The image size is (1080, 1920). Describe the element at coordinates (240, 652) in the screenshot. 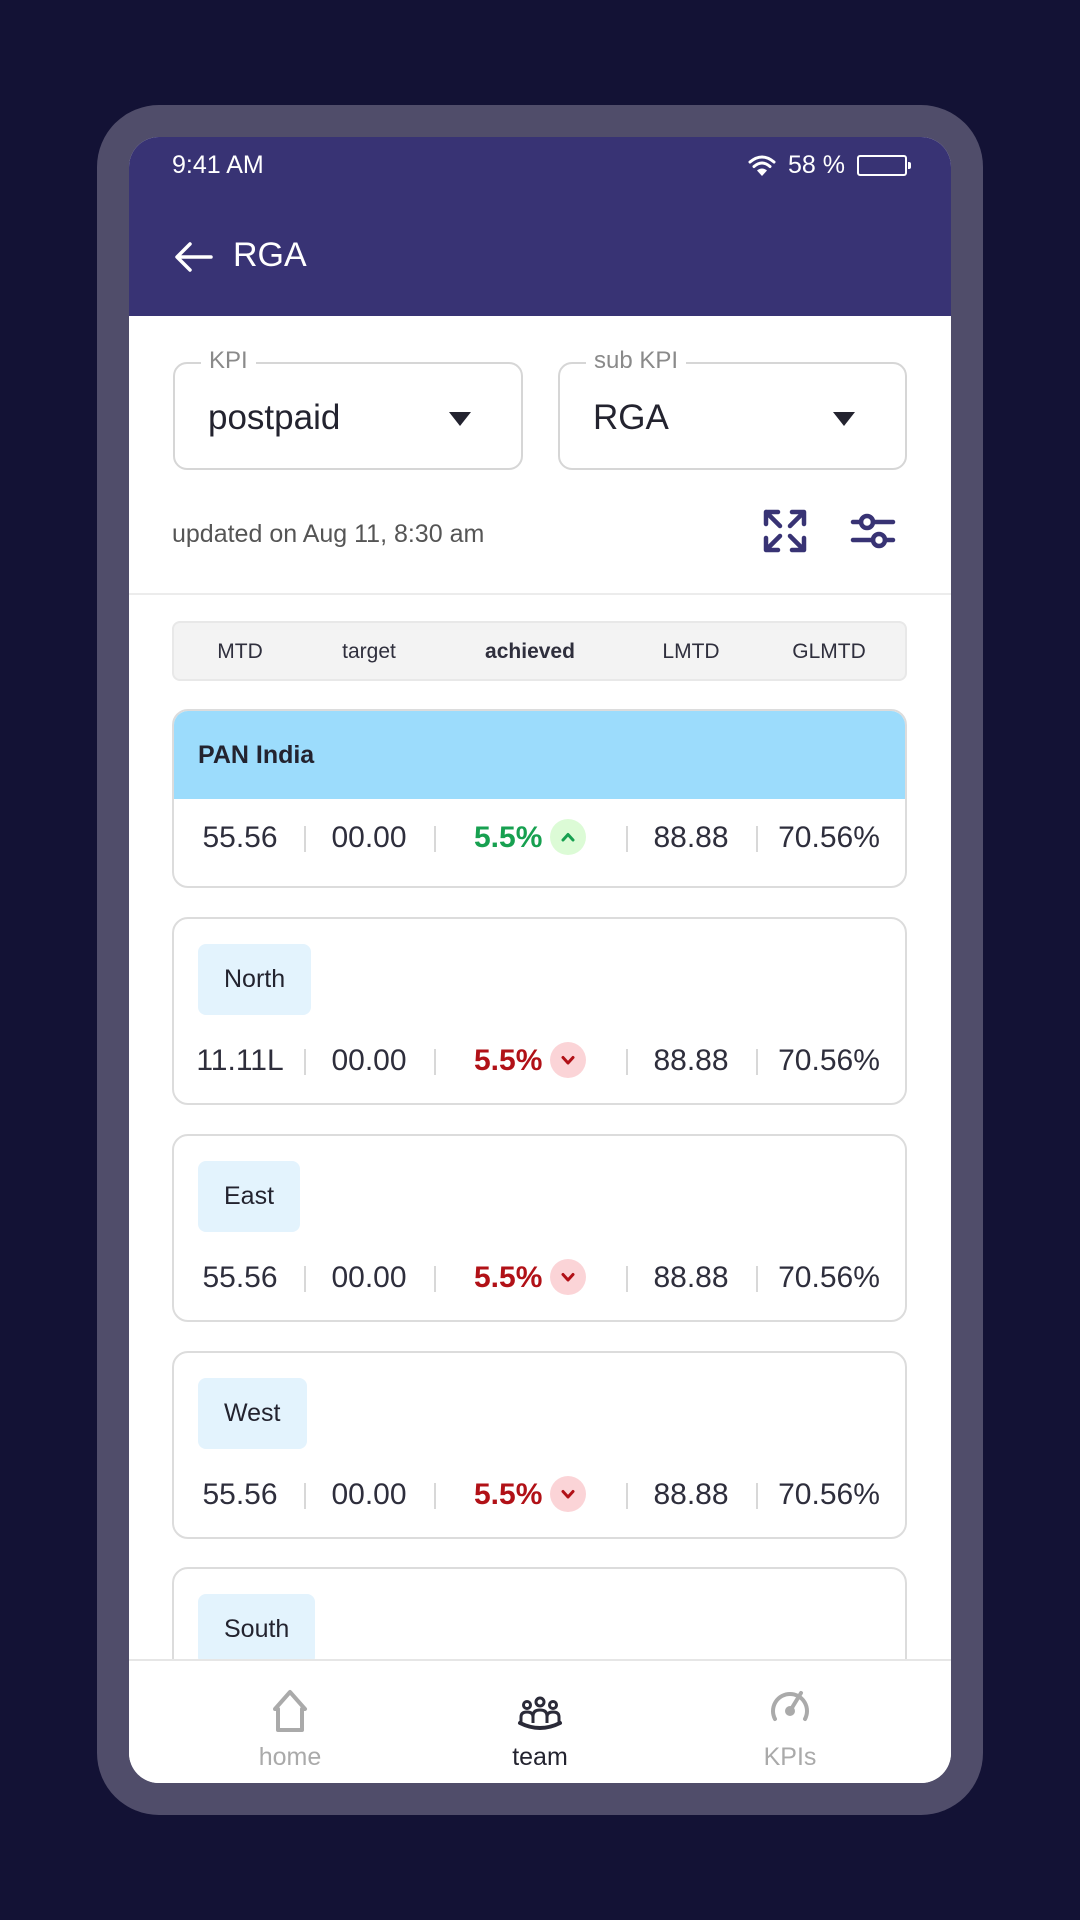

I see `column-mtd: MTD` at that location.